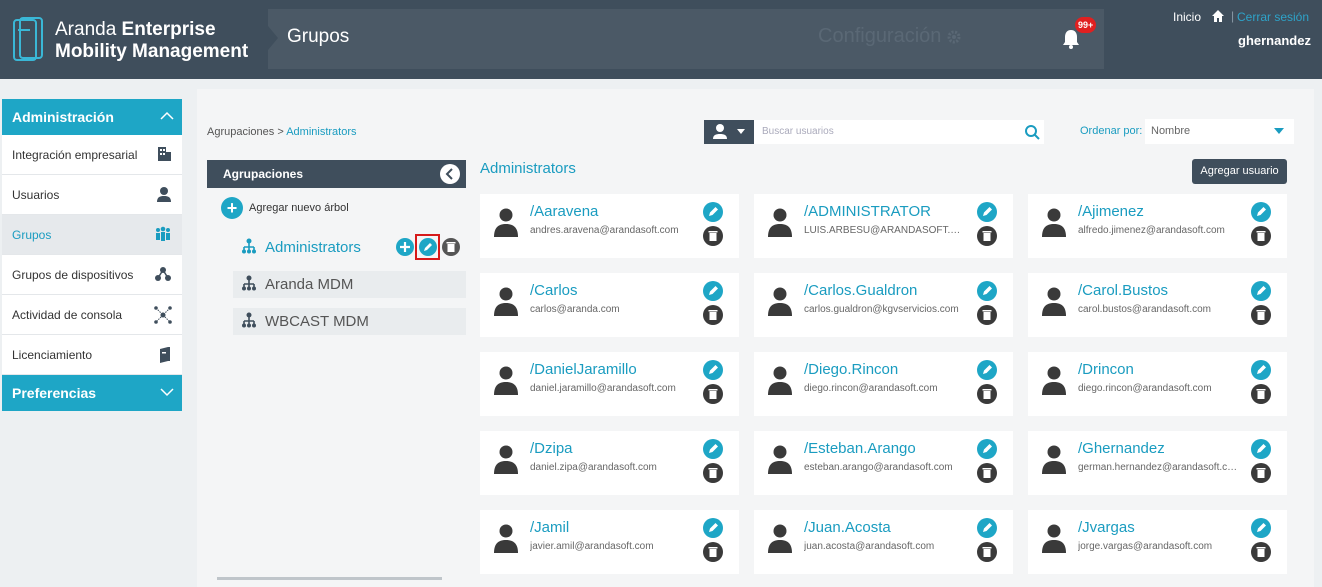 The height and width of the screenshot is (587, 1322). Describe the element at coordinates (1157, 542) in the screenshot. I see `user-card: /Jvargas jorge.vargas@arandasoft.com` at that location.